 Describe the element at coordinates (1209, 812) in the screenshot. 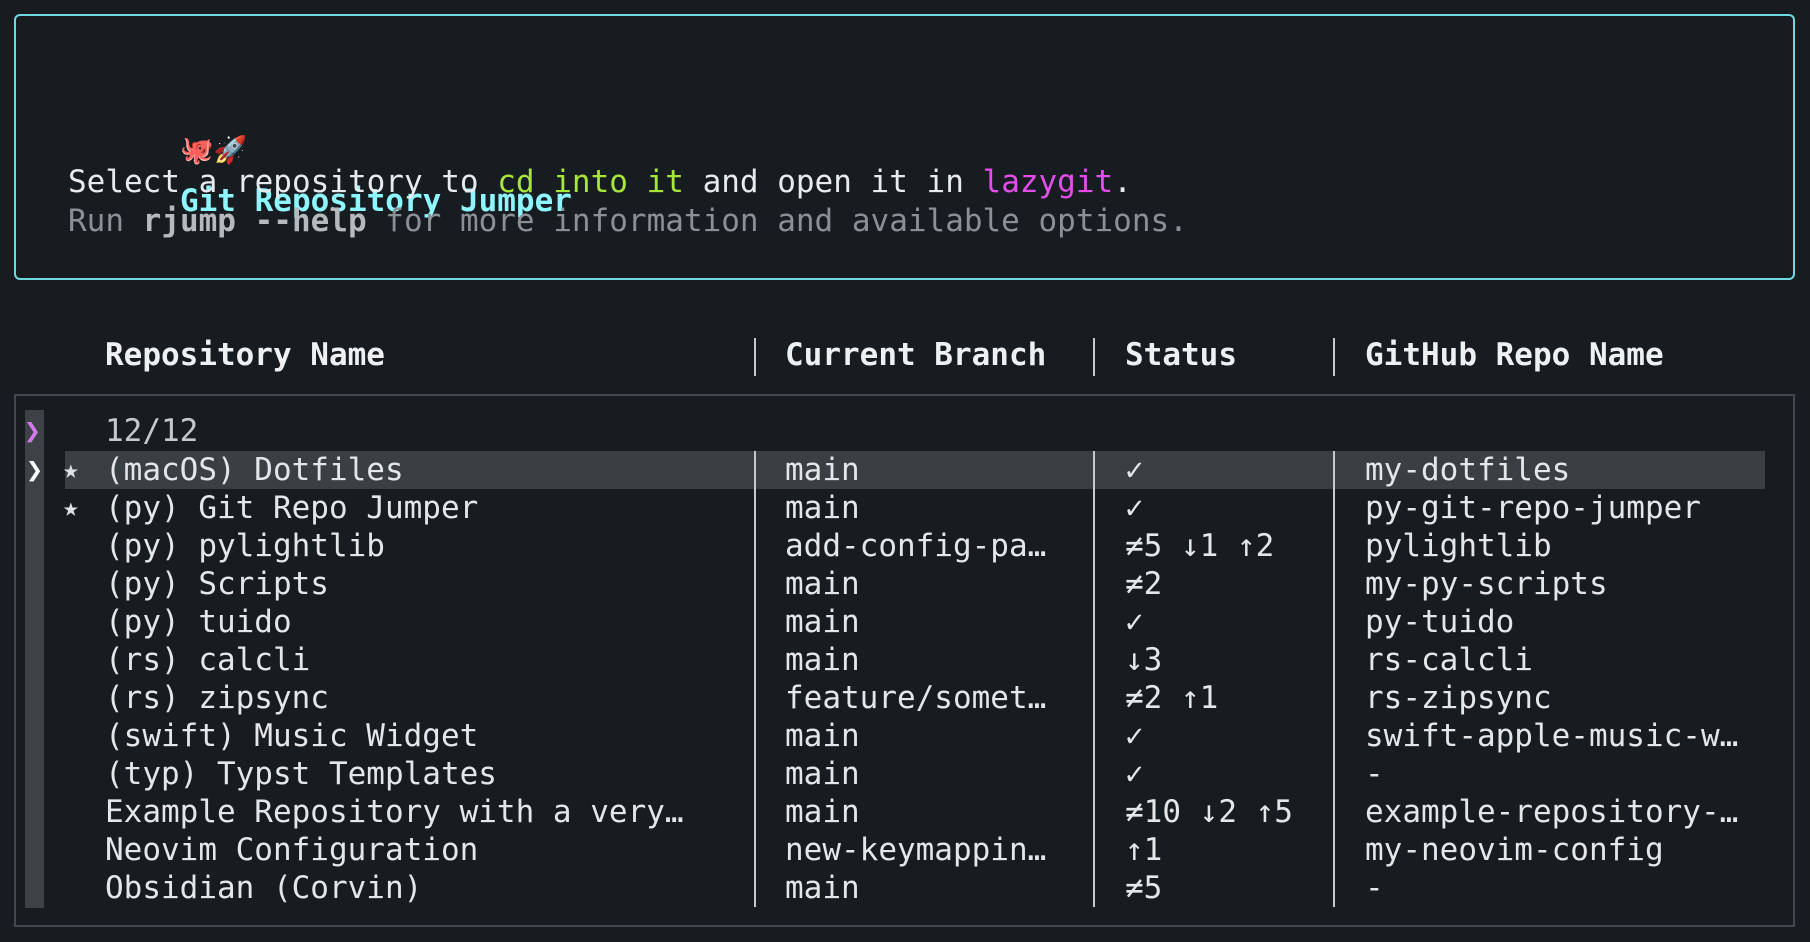

I see `git-status: ≠10 ↓2 ↑5` at that location.